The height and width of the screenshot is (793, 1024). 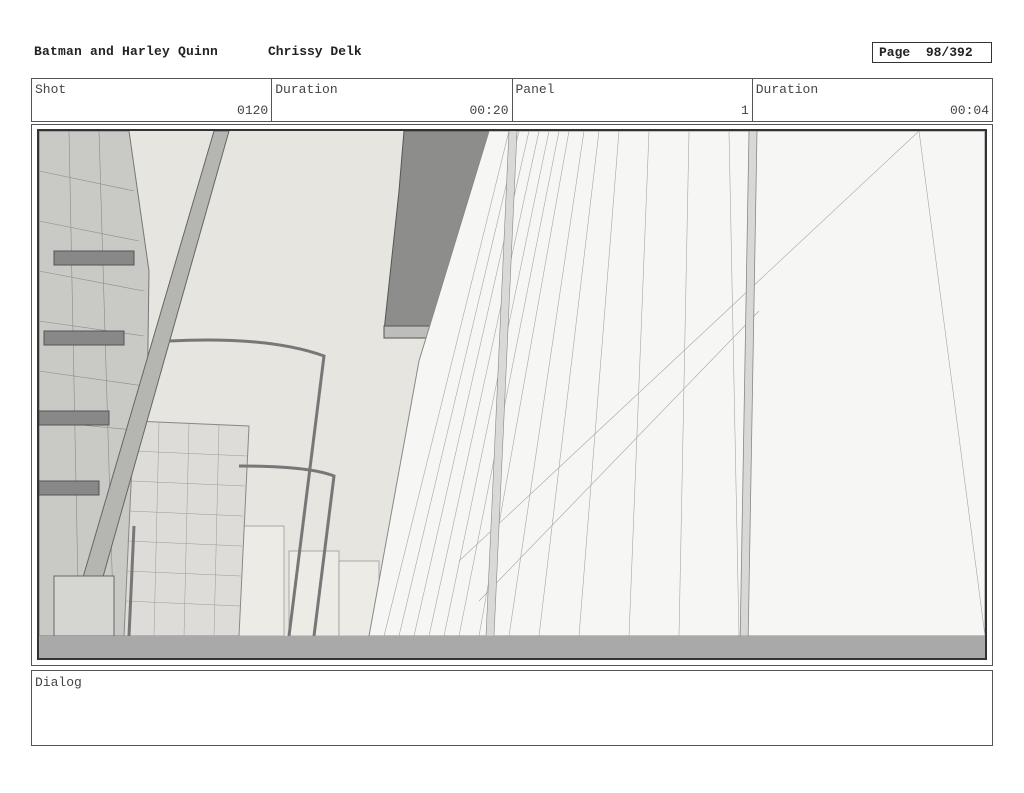 I want to click on shot-duration-cell: Duration 00:20, so click(x=392, y=100).